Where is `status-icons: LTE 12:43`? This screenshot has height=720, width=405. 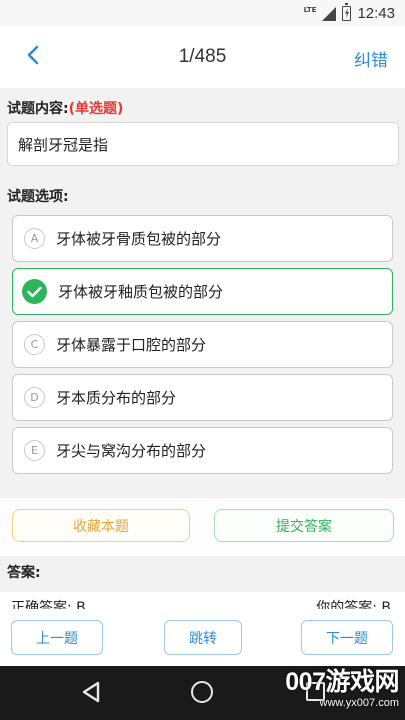
status-icons: LTE 12:43 is located at coordinates (349, 12).